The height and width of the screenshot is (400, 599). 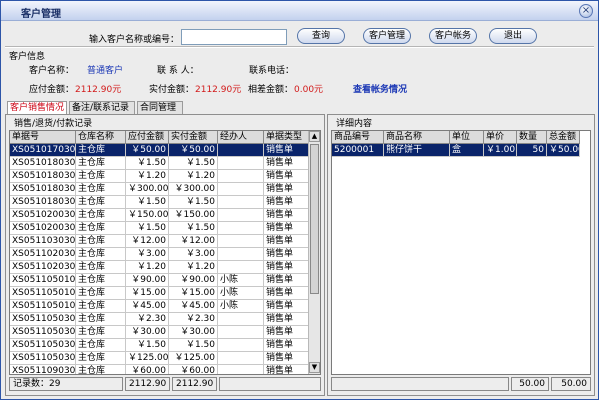 I want to click on table-row: XS051105010003主仓库￥45.00￥45.00小陈销售单, so click(x=165, y=306).